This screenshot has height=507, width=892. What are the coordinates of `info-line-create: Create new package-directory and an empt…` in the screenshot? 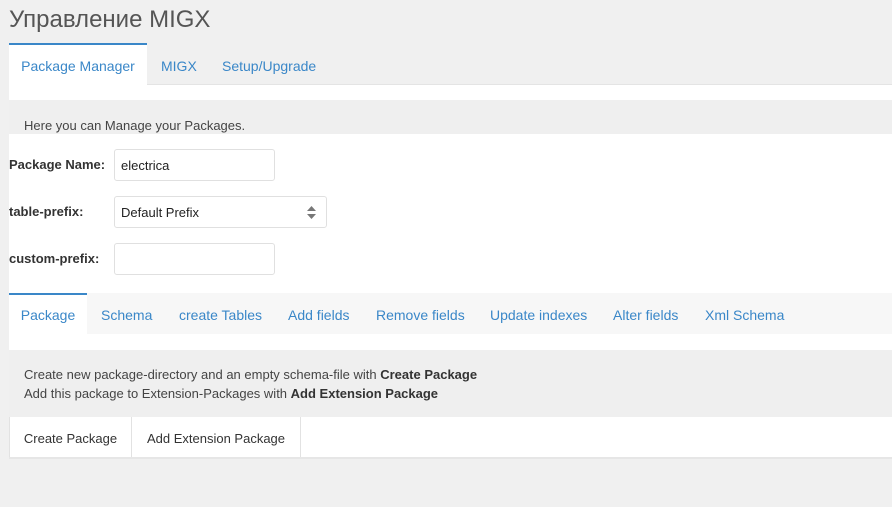 It's located at (251, 374).